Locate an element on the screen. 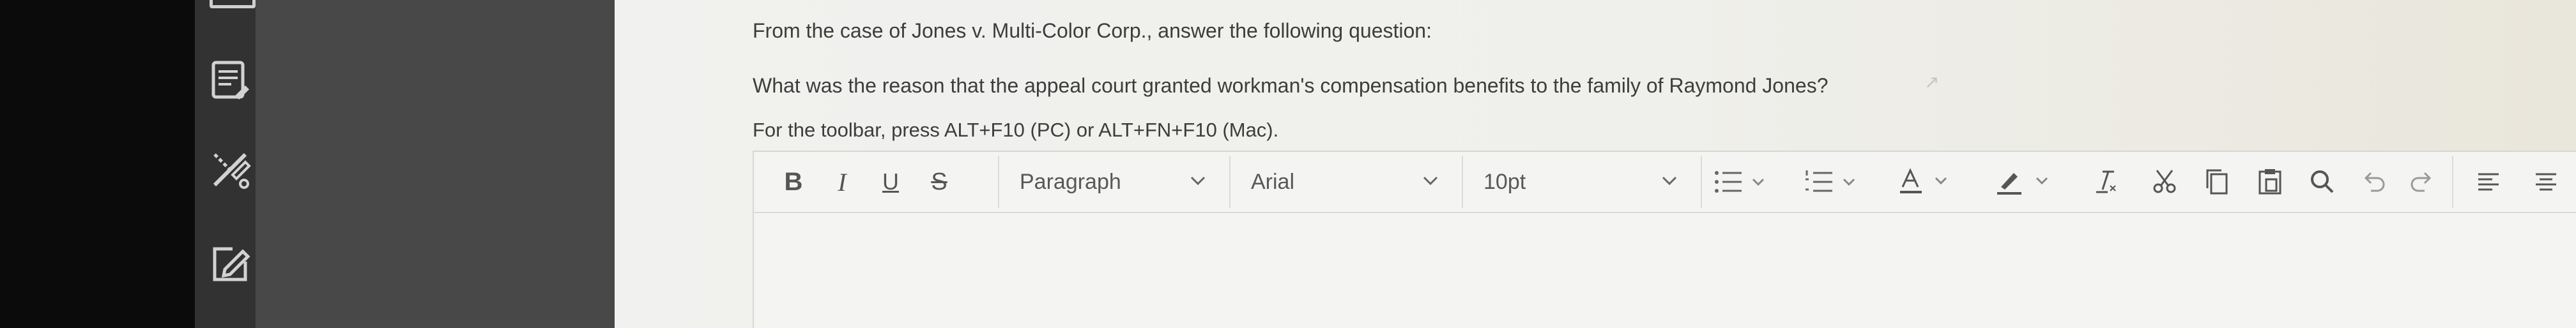 The width and height of the screenshot is (2576, 328). align-center-icon is located at coordinates (2546, 182).